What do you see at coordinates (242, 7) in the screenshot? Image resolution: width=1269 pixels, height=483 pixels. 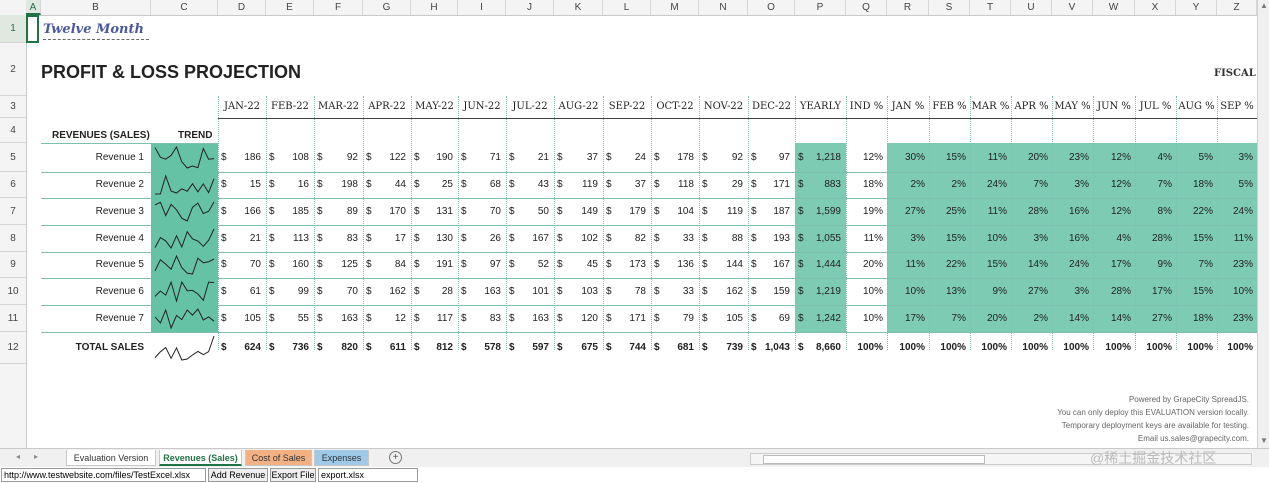 I see `column-header: D` at bounding box center [242, 7].